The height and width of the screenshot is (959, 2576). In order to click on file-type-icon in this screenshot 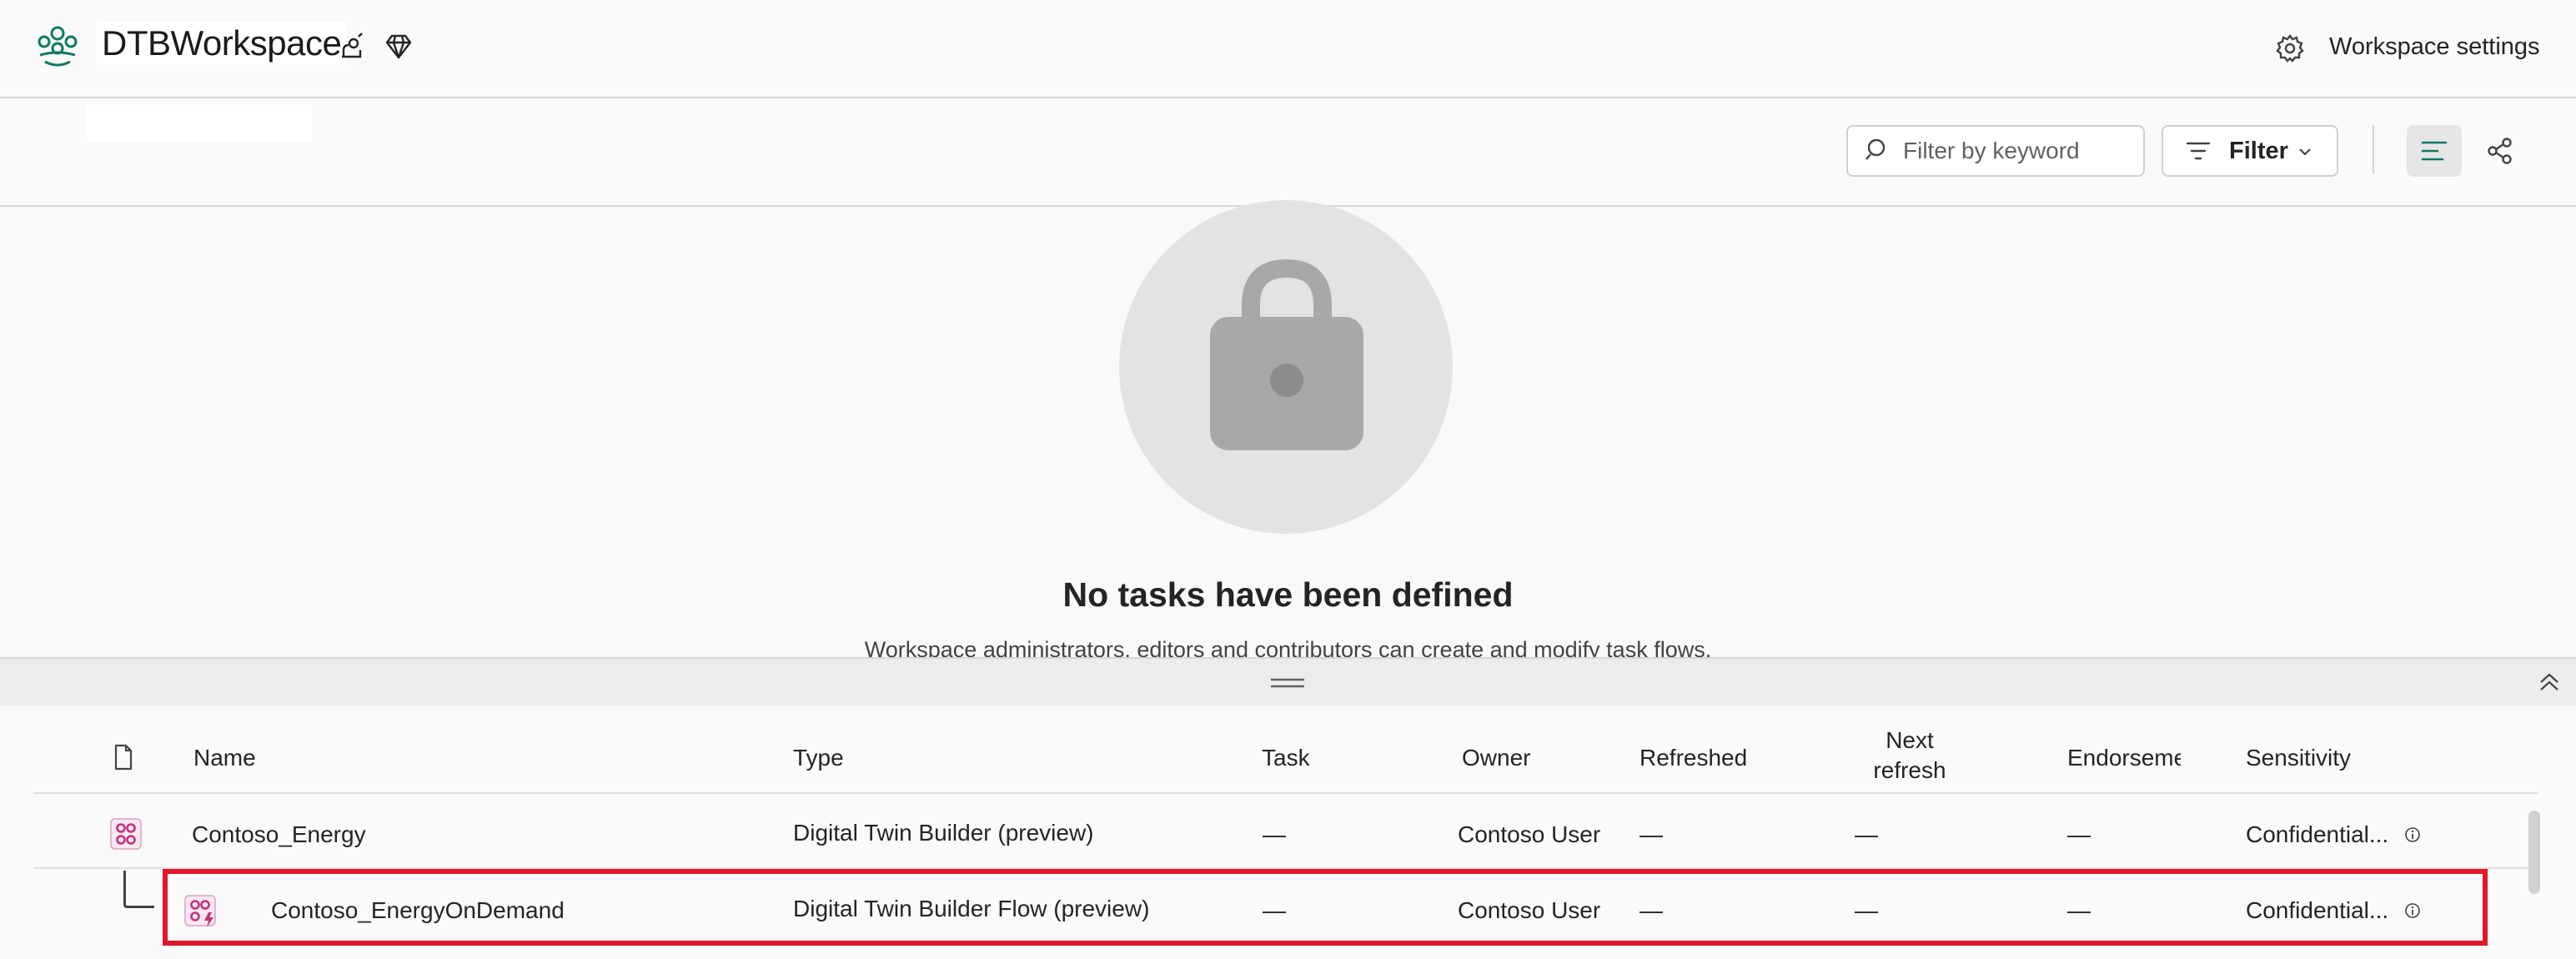, I will do `click(123, 758)`.